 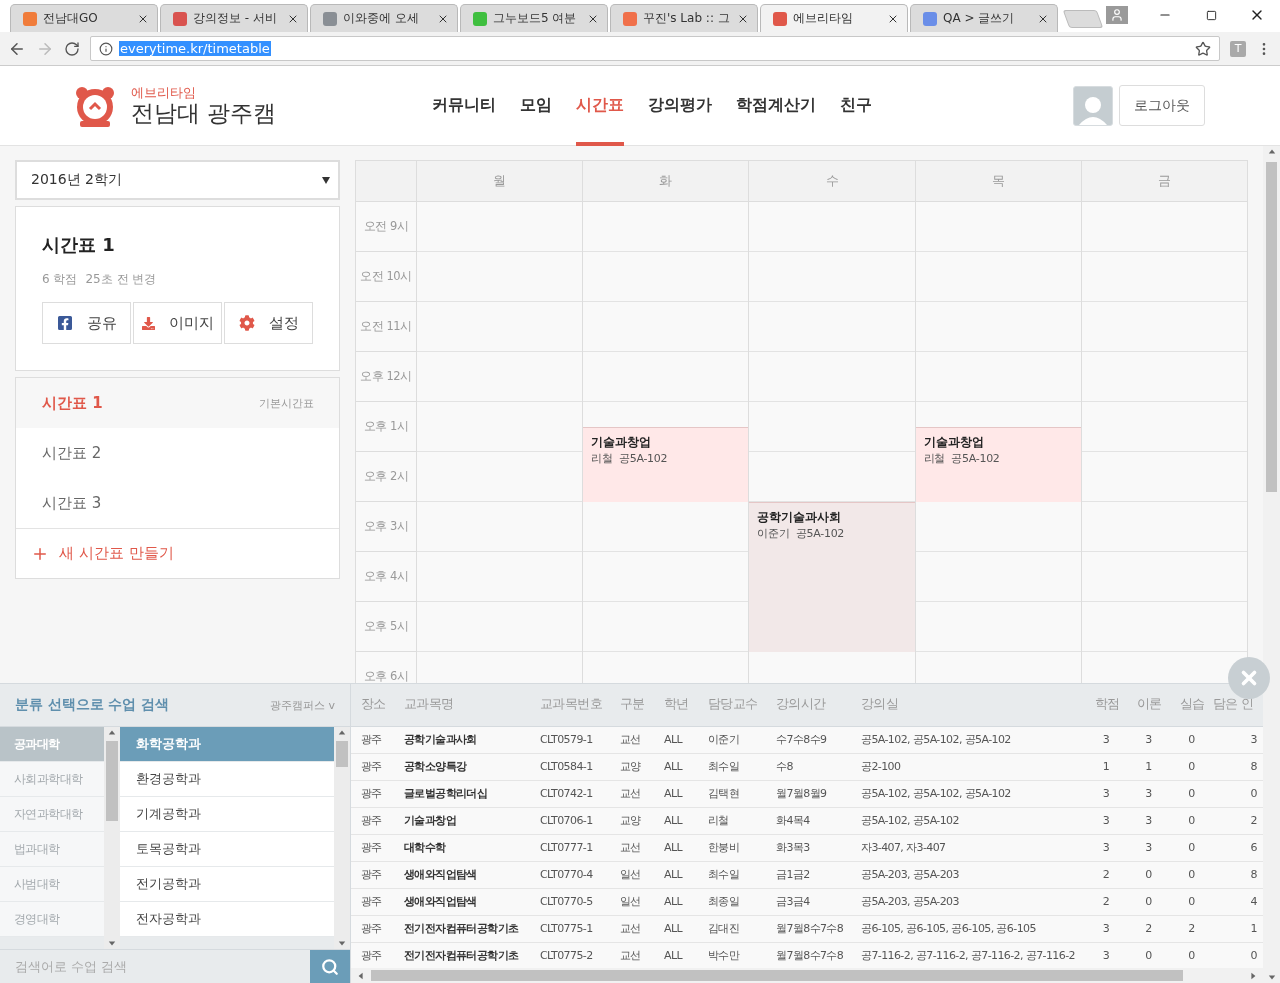 What do you see at coordinates (570, 847) in the screenshot?
I see `table-cell: CLT0777-1` at bounding box center [570, 847].